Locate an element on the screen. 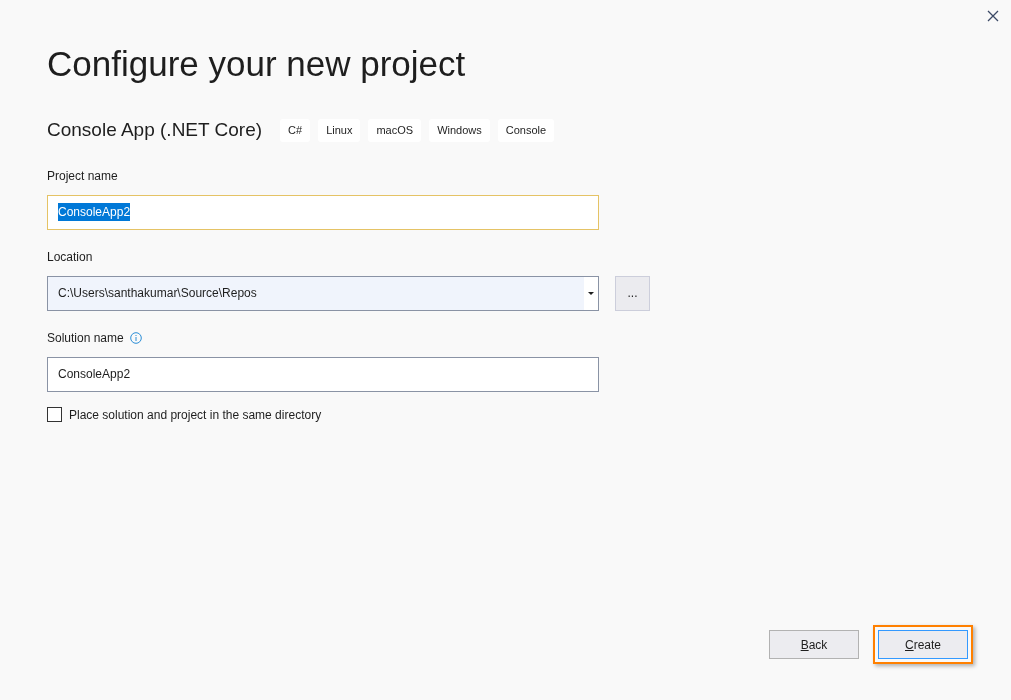  template-tag: Windows is located at coordinates (459, 130).